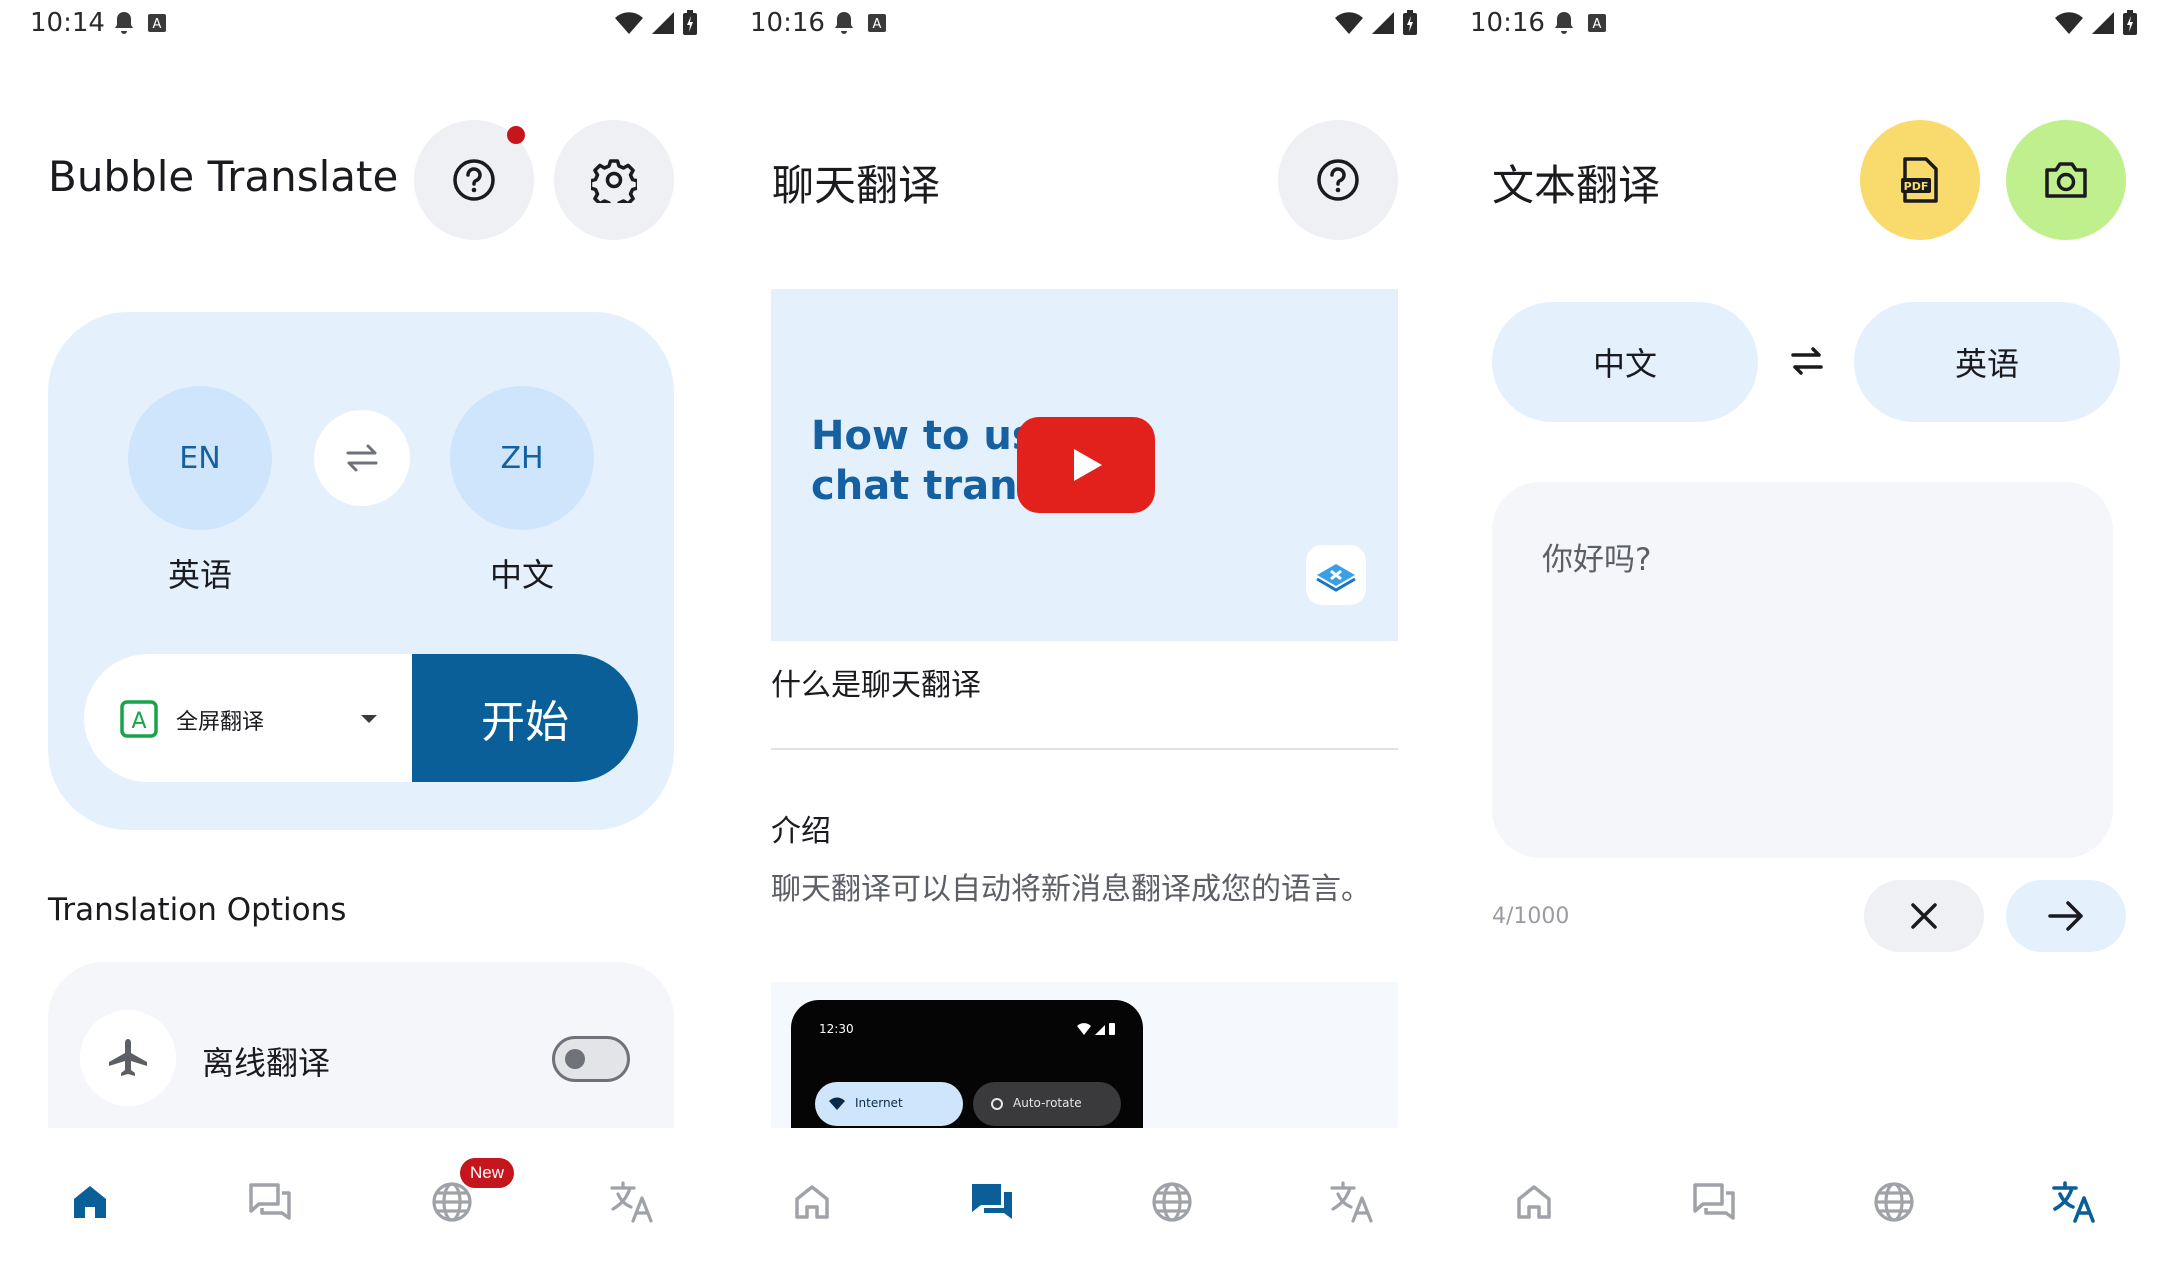  I want to click on translation-mode-dropdown: A 全屏翻译, so click(254, 718).